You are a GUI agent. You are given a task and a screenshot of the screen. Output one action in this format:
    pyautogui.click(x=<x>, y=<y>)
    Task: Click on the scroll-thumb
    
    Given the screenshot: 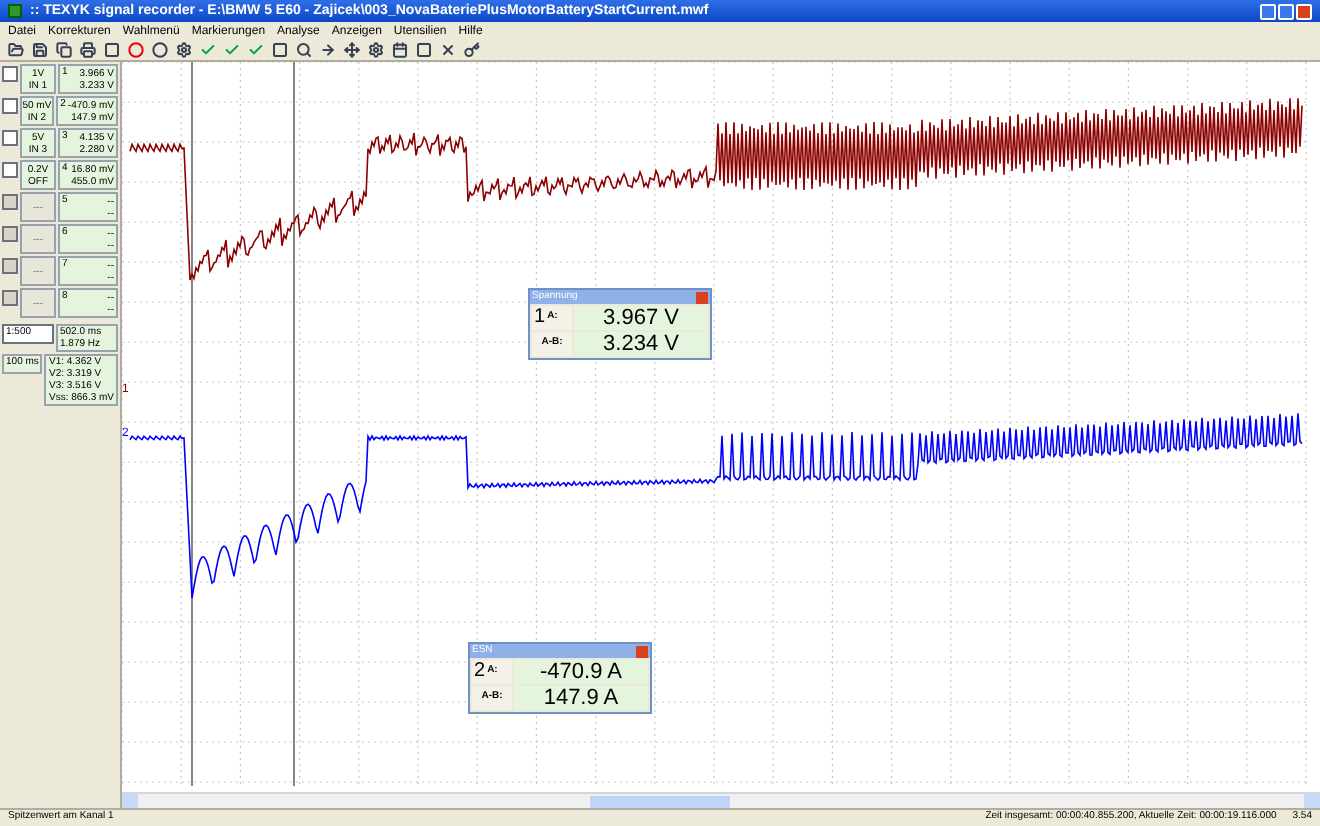 What is the action you would take?
    pyautogui.click(x=660, y=801)
    